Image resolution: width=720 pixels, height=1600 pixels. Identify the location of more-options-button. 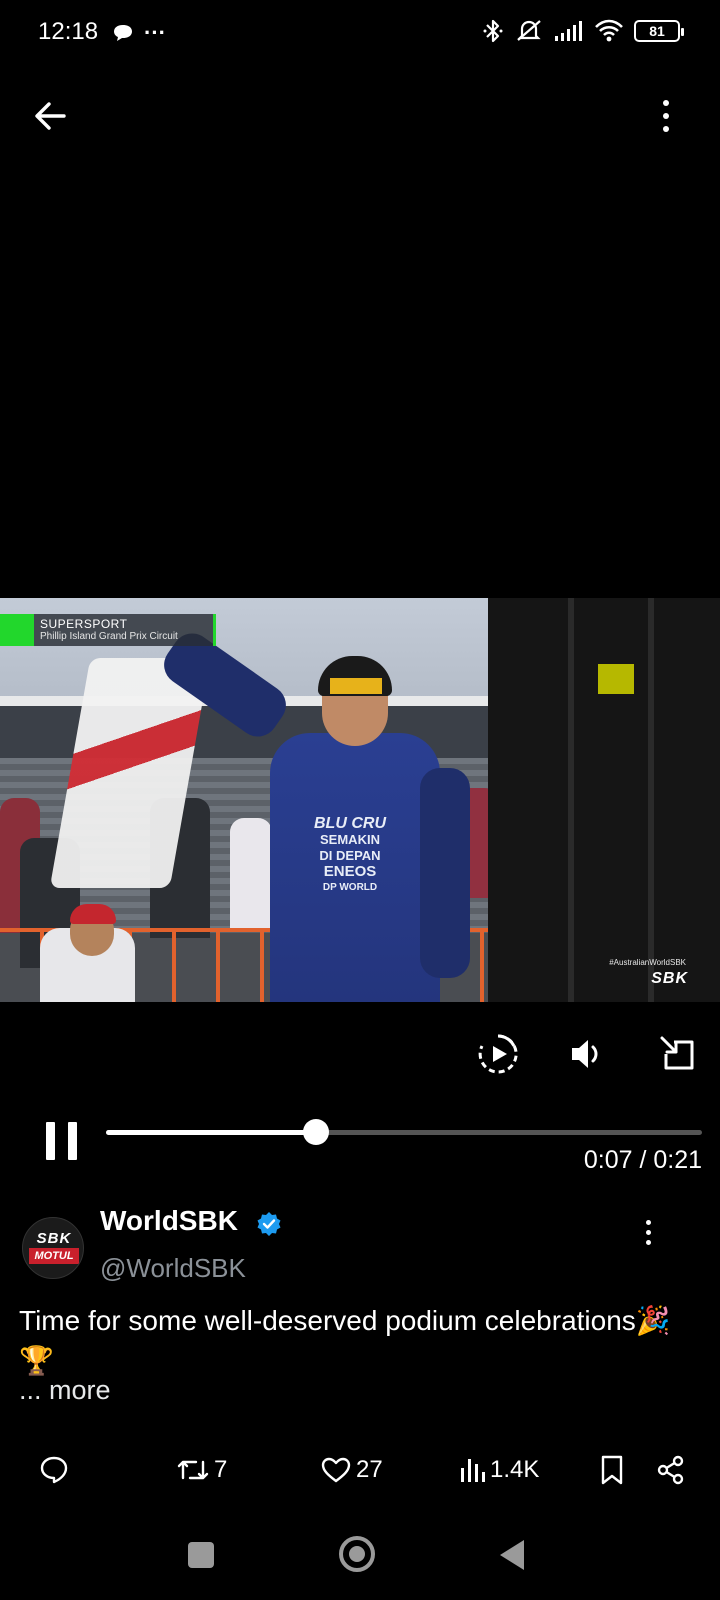
(666, 116).